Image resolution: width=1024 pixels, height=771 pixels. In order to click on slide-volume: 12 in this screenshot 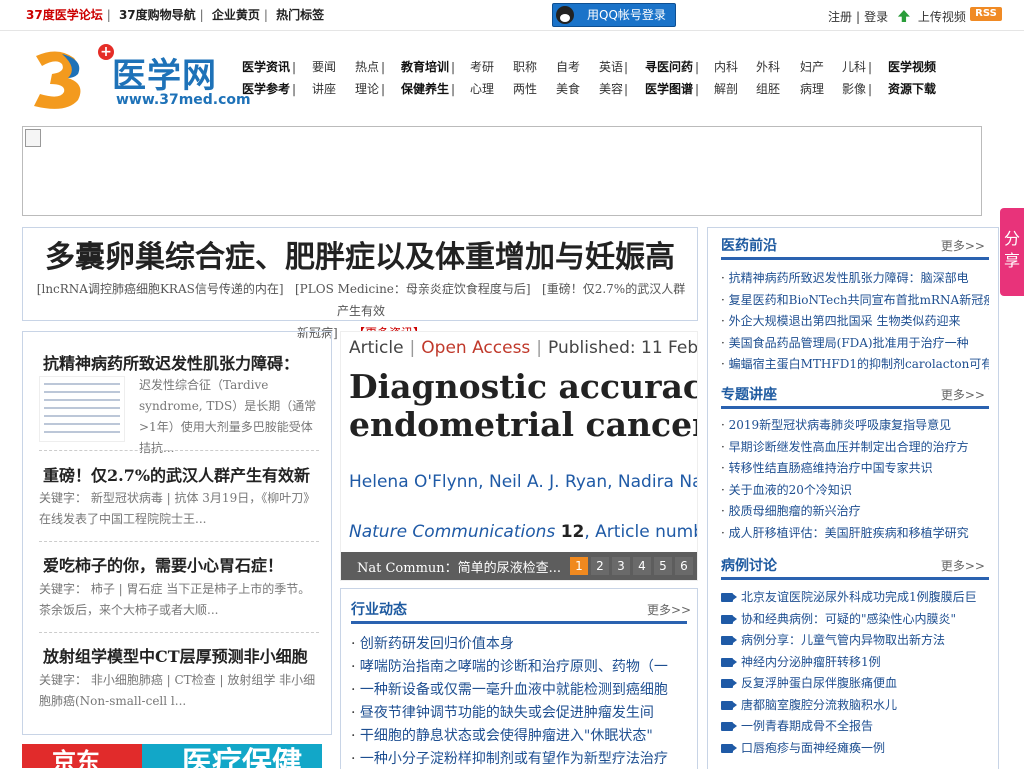, I will do `click(572, 532)`.